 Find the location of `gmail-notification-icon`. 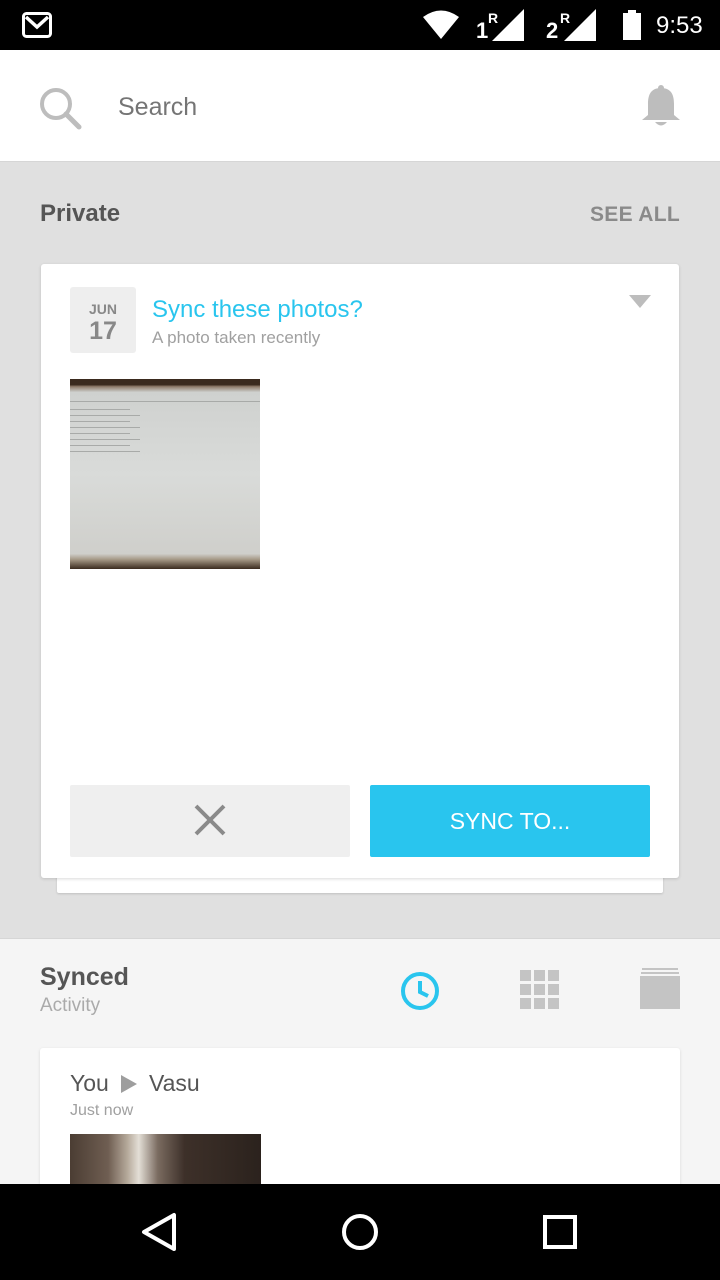

gmail-notification-icon is located at coordinates (37, 25).